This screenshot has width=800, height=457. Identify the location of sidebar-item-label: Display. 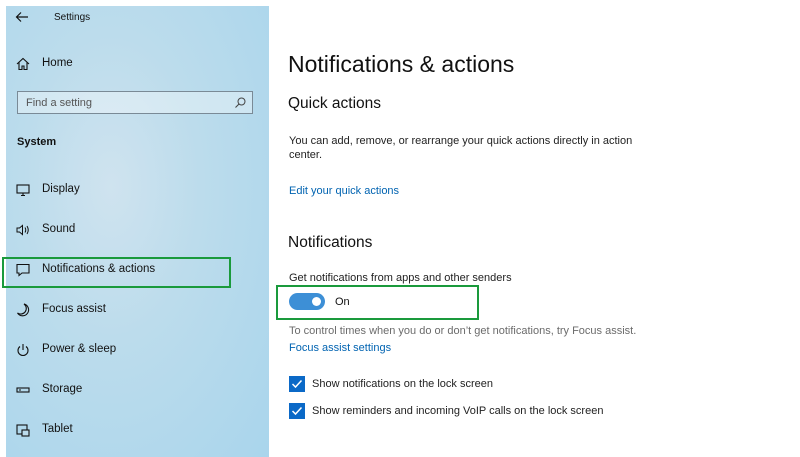
(61, 189).